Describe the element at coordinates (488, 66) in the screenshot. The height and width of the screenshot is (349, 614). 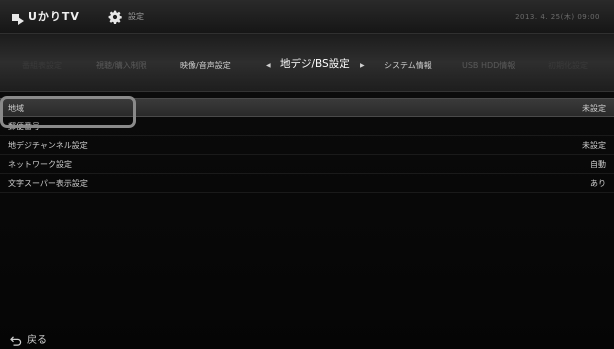
I see `tab-usb-hdd-info: USB HDD情報` at that location.